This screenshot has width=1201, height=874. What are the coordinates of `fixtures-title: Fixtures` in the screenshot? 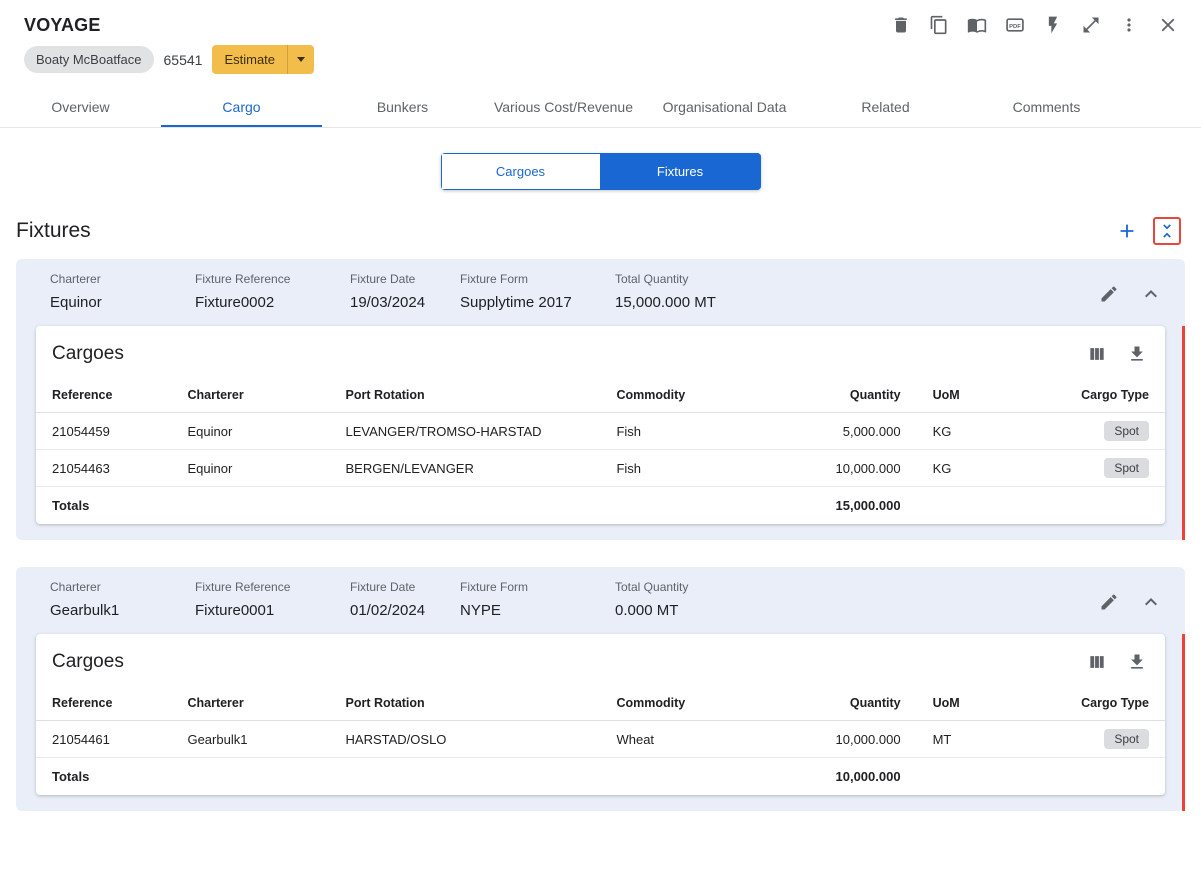 It's located at (53, 230).